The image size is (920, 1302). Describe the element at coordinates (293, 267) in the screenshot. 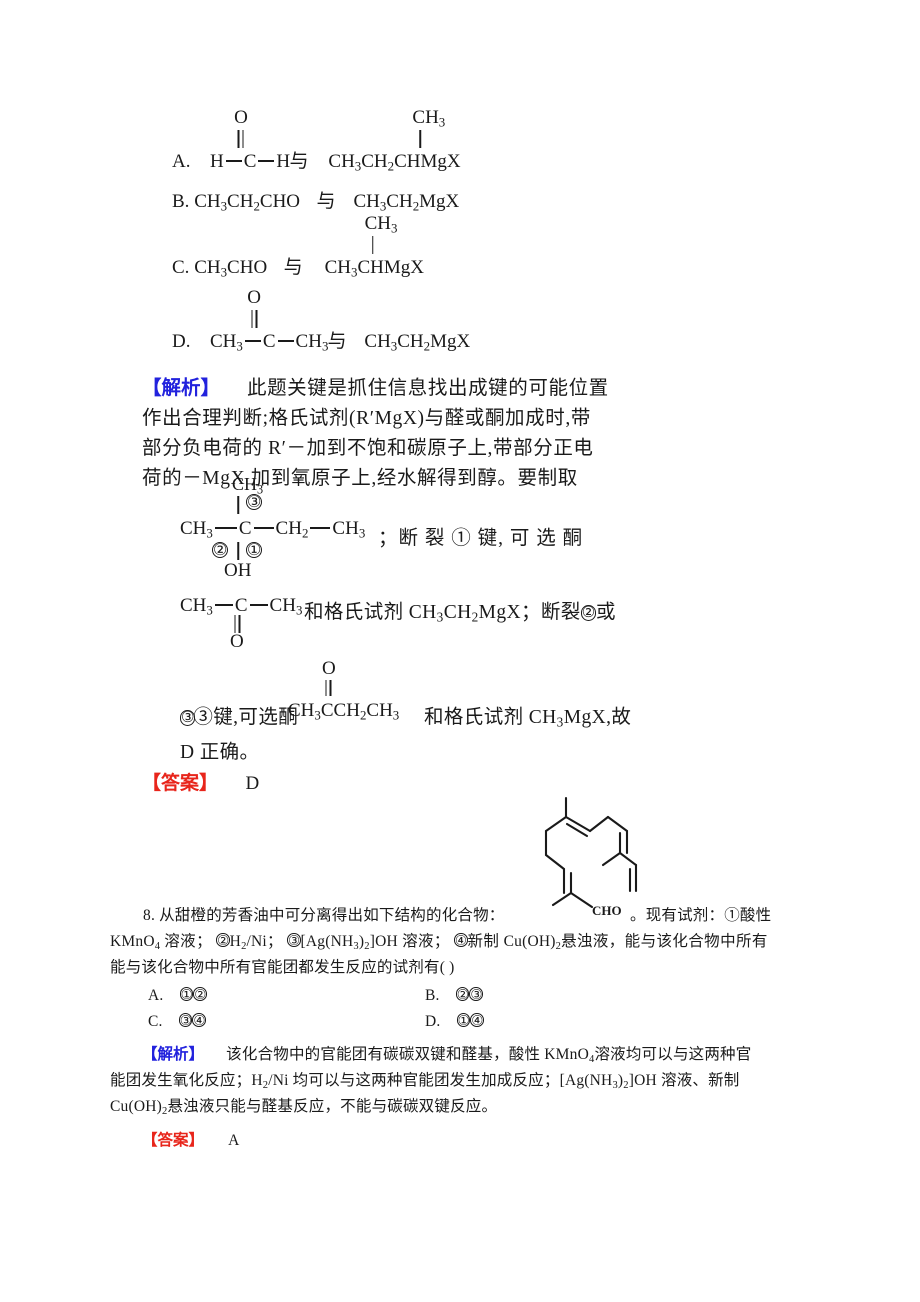

I see `q7-option-c-conjunction: 与` at that location.